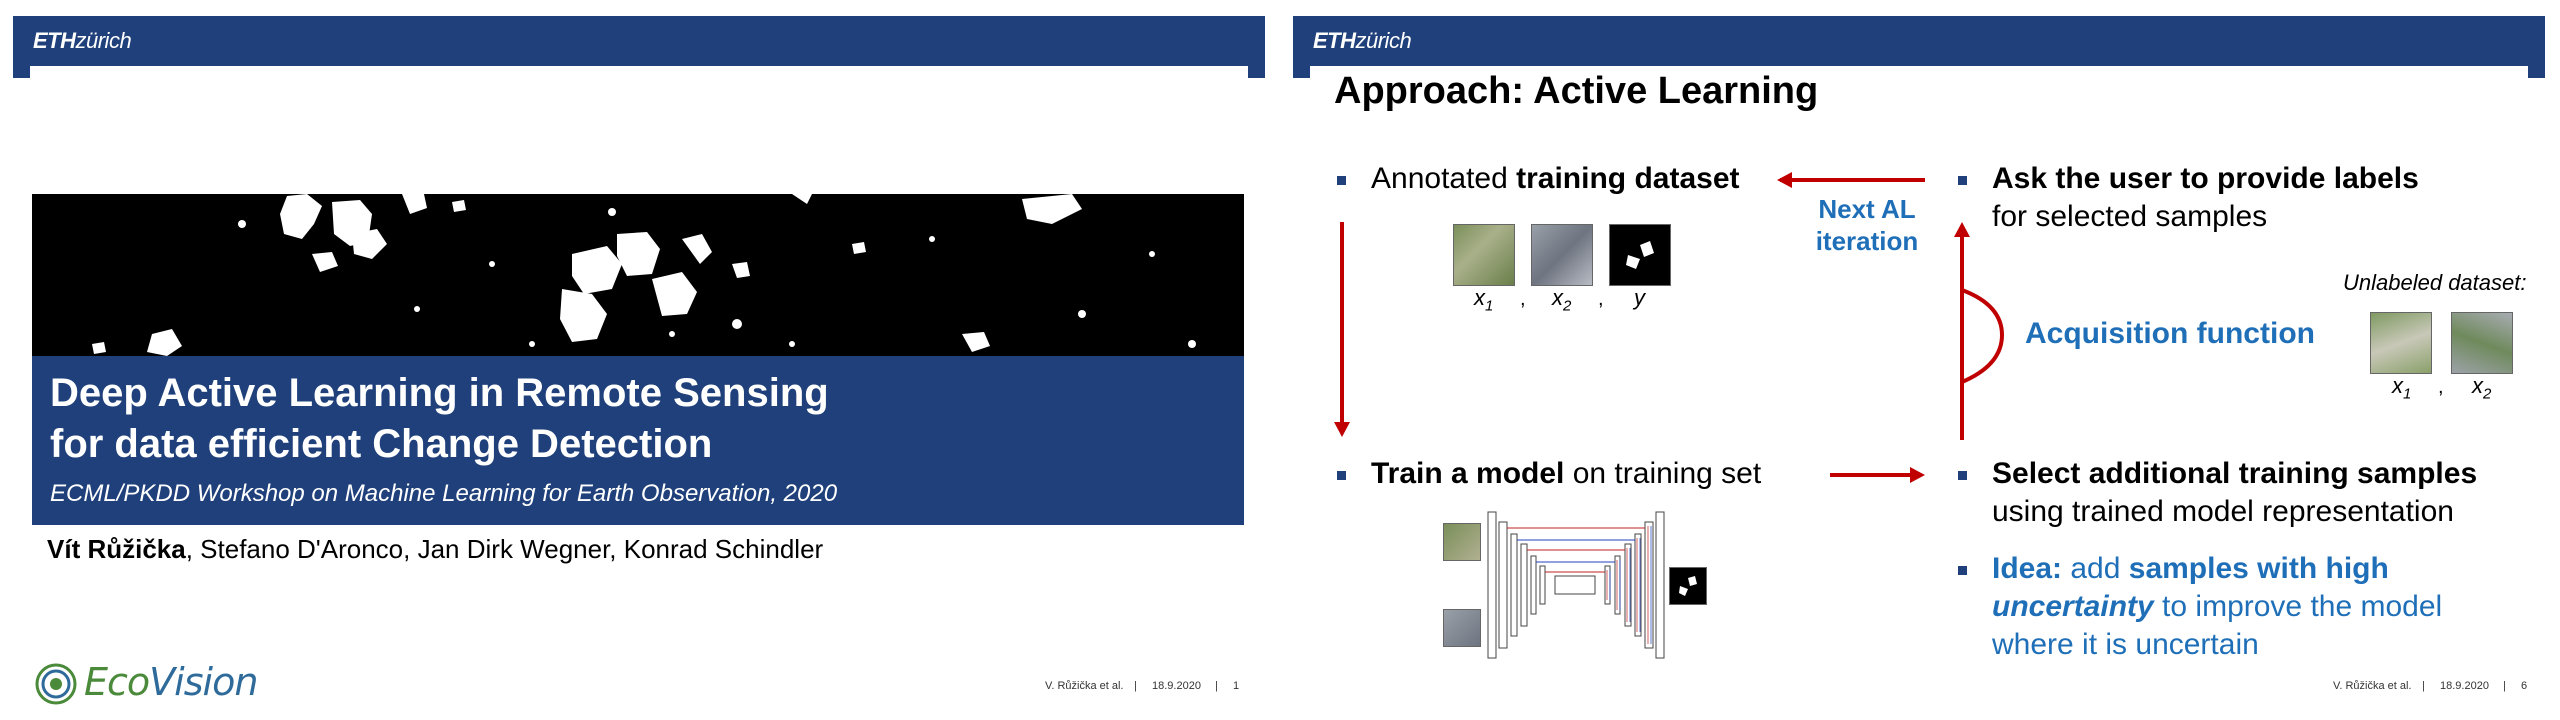 The height and width of the screenshot is (720, 2560). I want to click on eth-header-bar: ETHzürich, so click(639, 47).